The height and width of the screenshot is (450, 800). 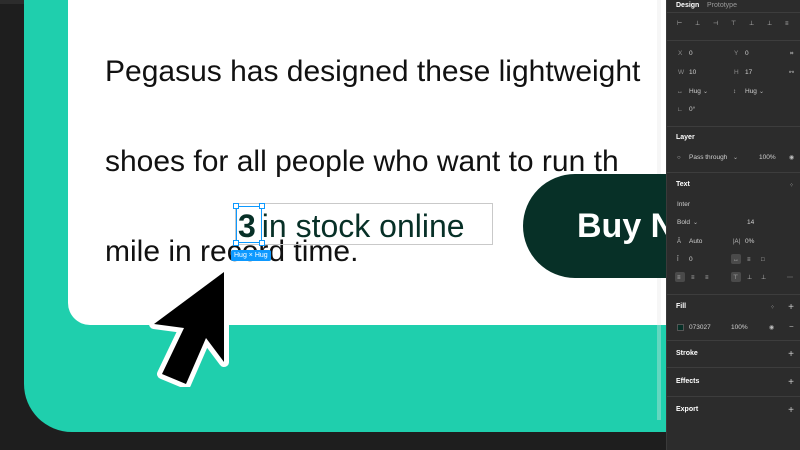 What do you see at coordinates (749, 241) in the screenshot?
I see `letter-spacing-input: 0%` at bounding box center [749, 241].